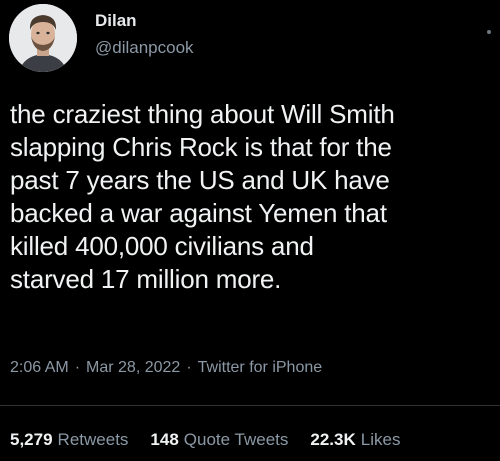  What do you see at coordinates (144, 21) in the screenshot?
I see `author-display-name: Dilan` at bounding box center [144, 21].